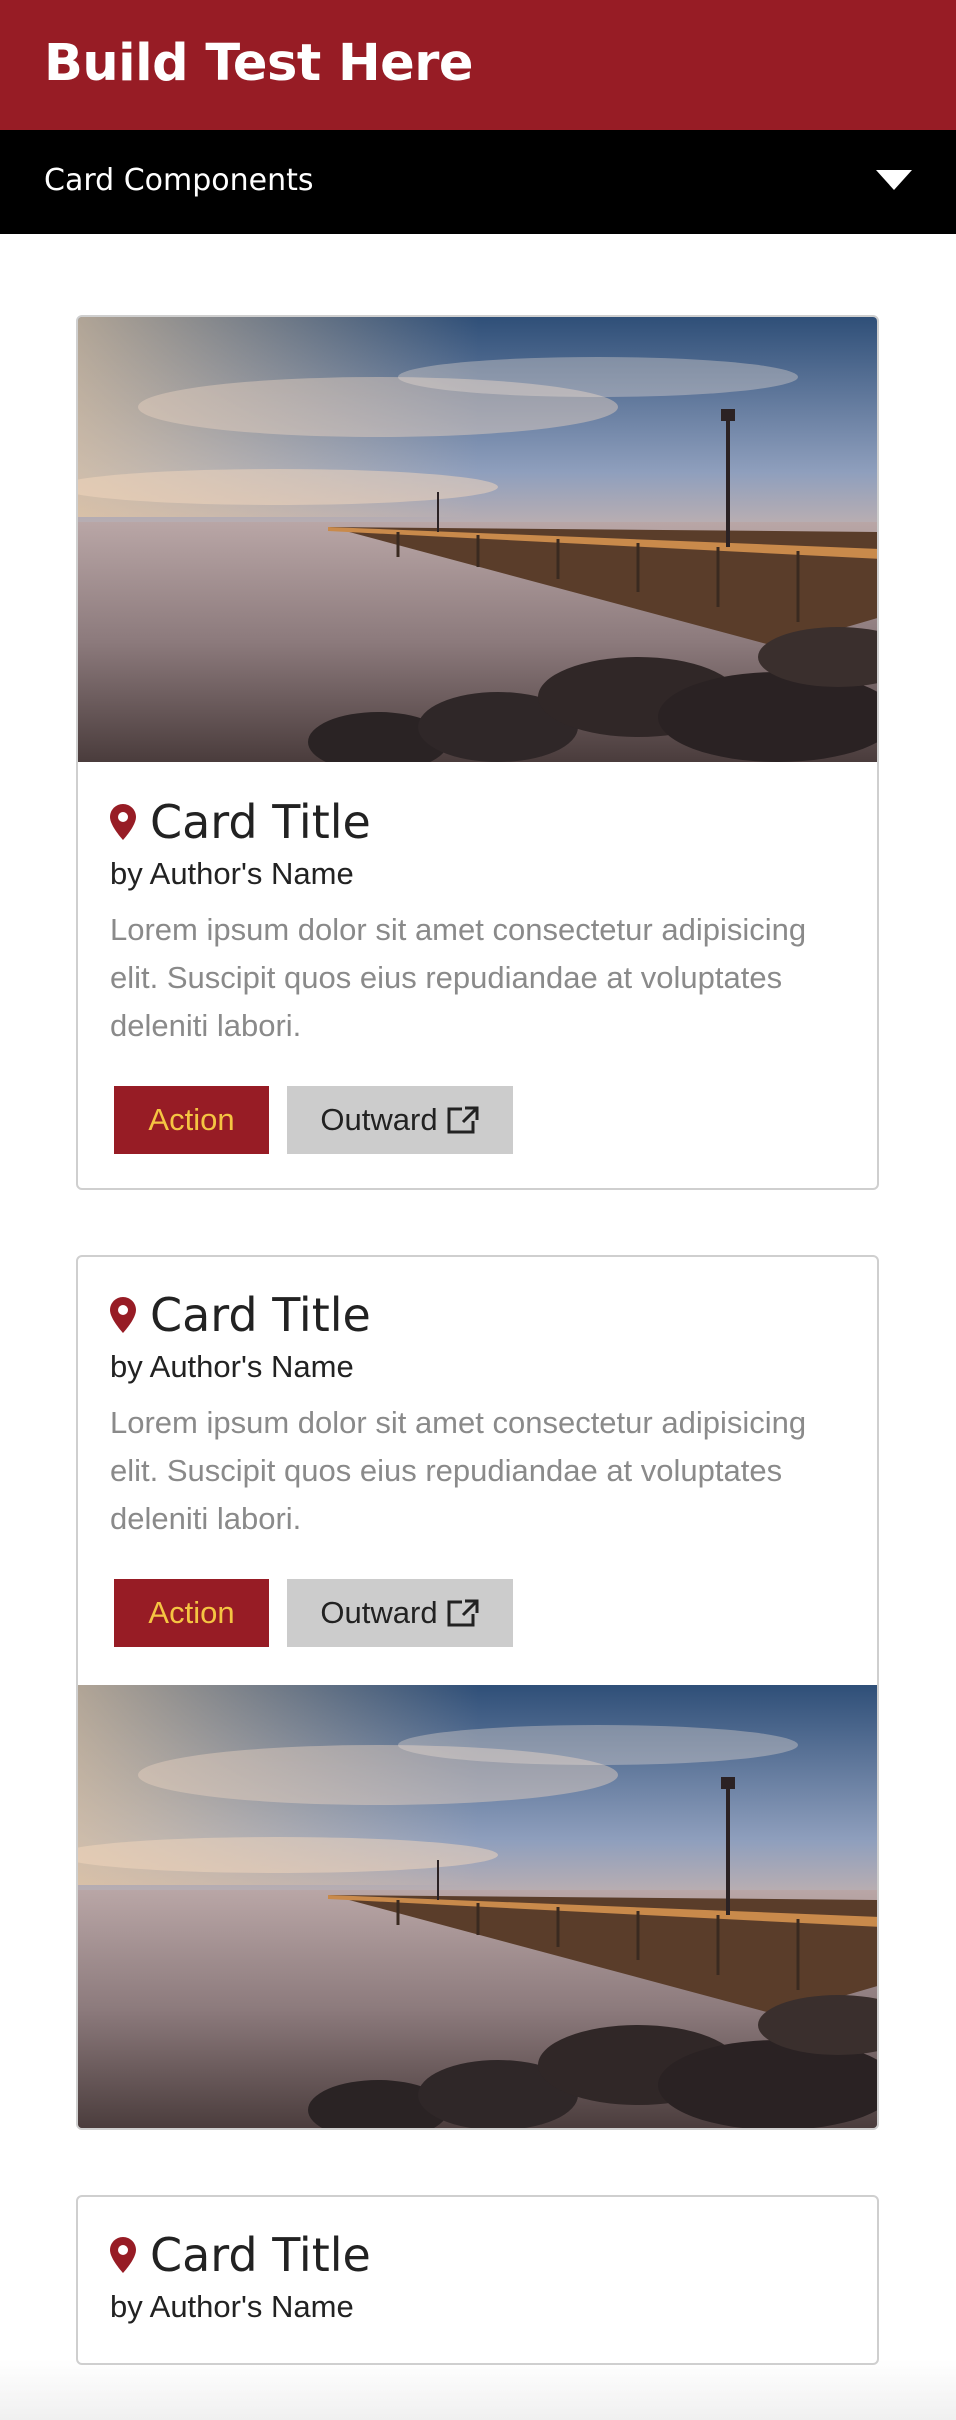  Describe the element at coordinates (477, 2261) in the screenshot. I see `card-body: Card Title by Author's Name` at that location.